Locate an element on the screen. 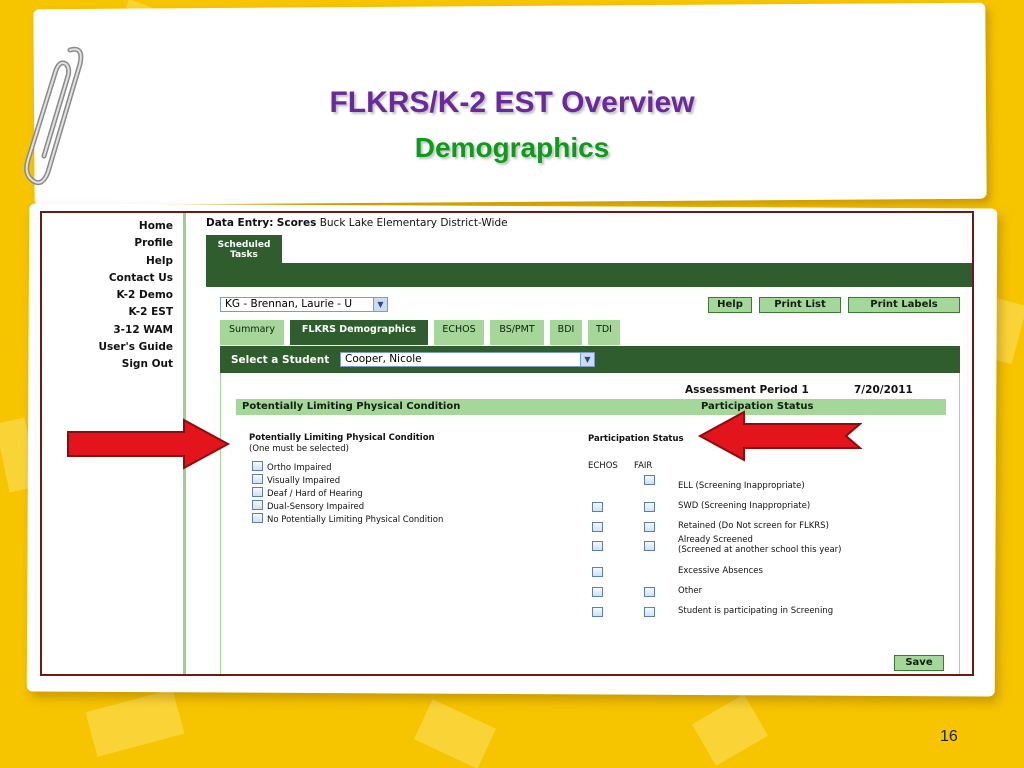 This screenshot has height=768, width=1024. arrow-right-icon is located at coordinates (149, 444).